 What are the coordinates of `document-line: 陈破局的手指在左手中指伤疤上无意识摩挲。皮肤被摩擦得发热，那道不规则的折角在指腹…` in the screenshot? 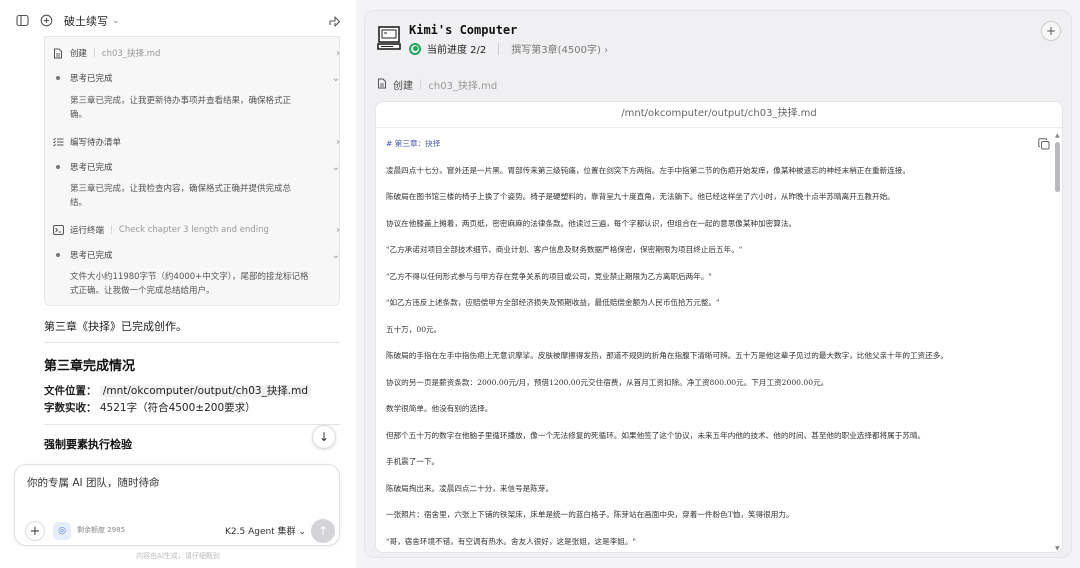 It's located at (667, 355).